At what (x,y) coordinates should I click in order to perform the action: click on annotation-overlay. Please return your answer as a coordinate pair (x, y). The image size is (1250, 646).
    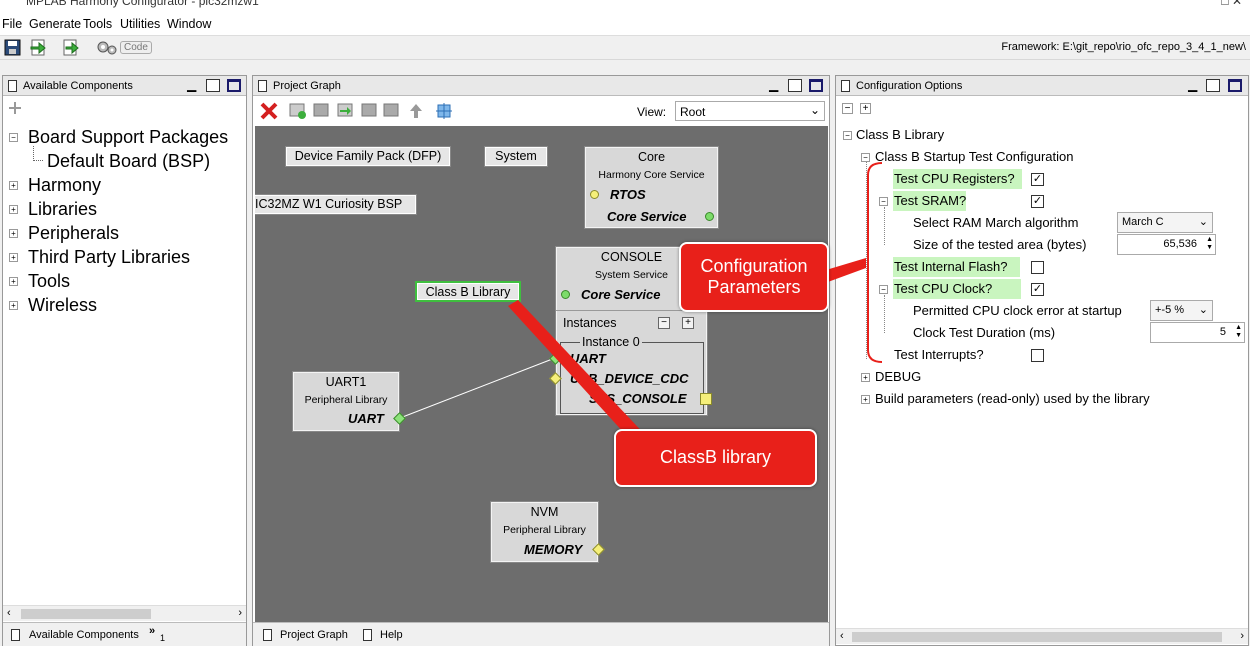
    Looking at the image, I should click on (695, 304).